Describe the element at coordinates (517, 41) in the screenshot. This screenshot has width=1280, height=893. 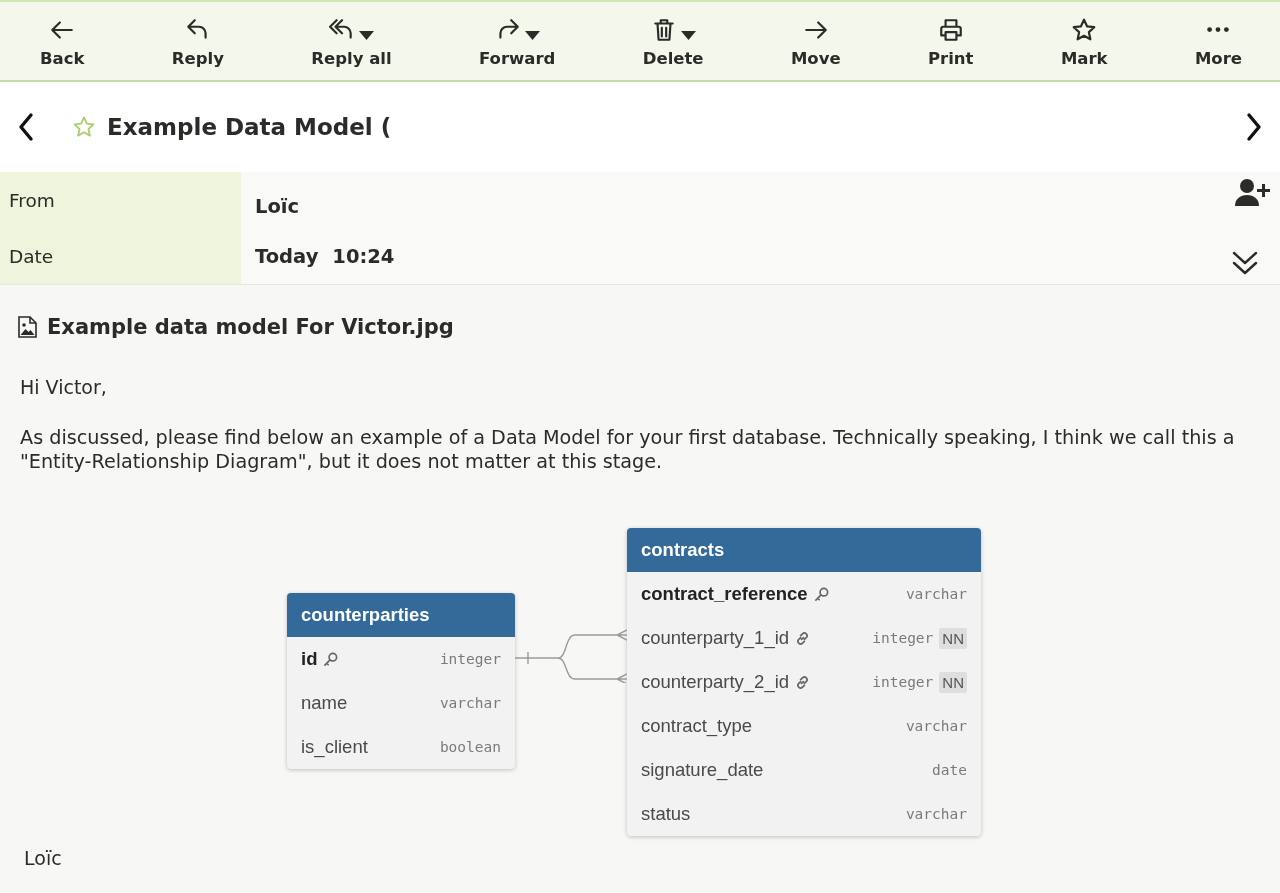
I see `toolbar-button: Forward` at that location.